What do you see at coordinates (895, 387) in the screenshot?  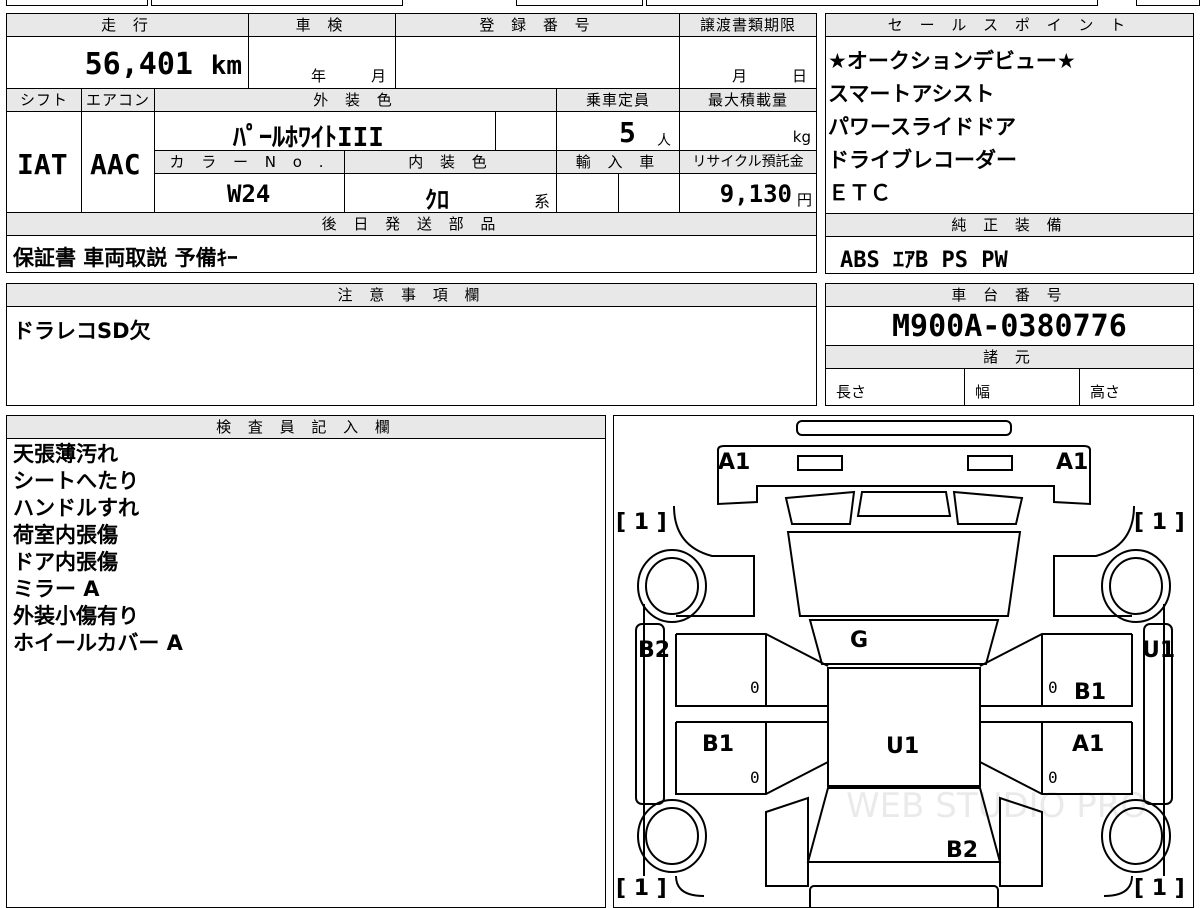 I see `spec-length-cell: 長さ` at bounding box center [895, 387].